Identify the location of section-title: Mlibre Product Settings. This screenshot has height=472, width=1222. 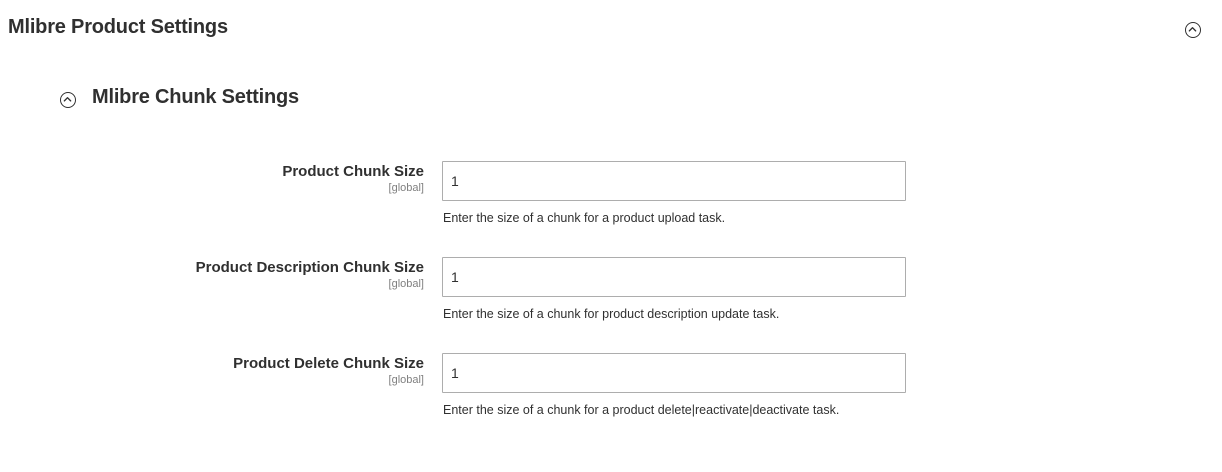
(118, 27).